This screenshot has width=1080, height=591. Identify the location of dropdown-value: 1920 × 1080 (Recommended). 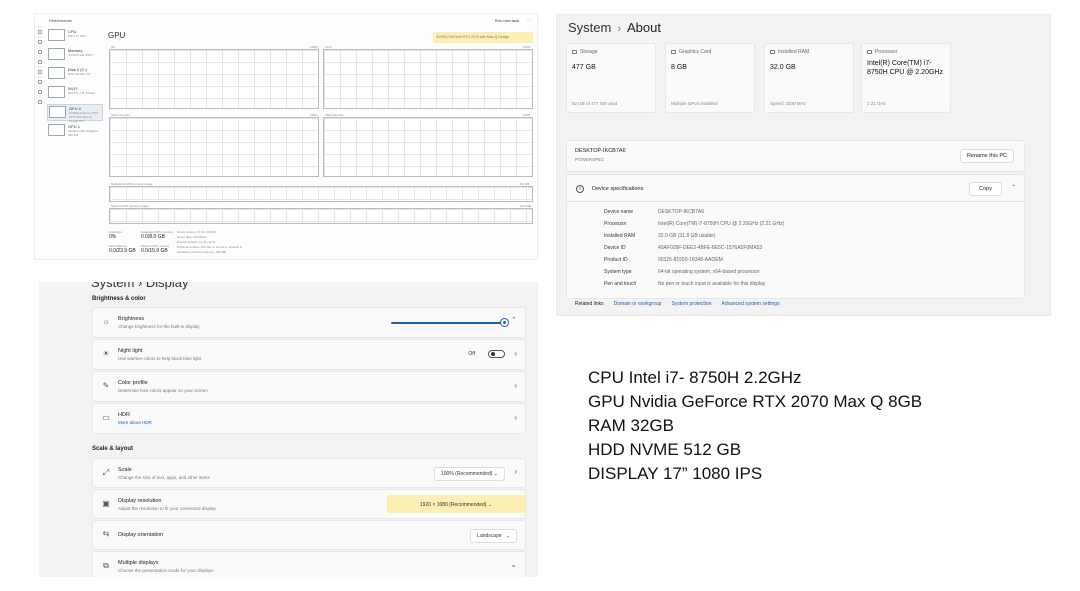
(453, 505).